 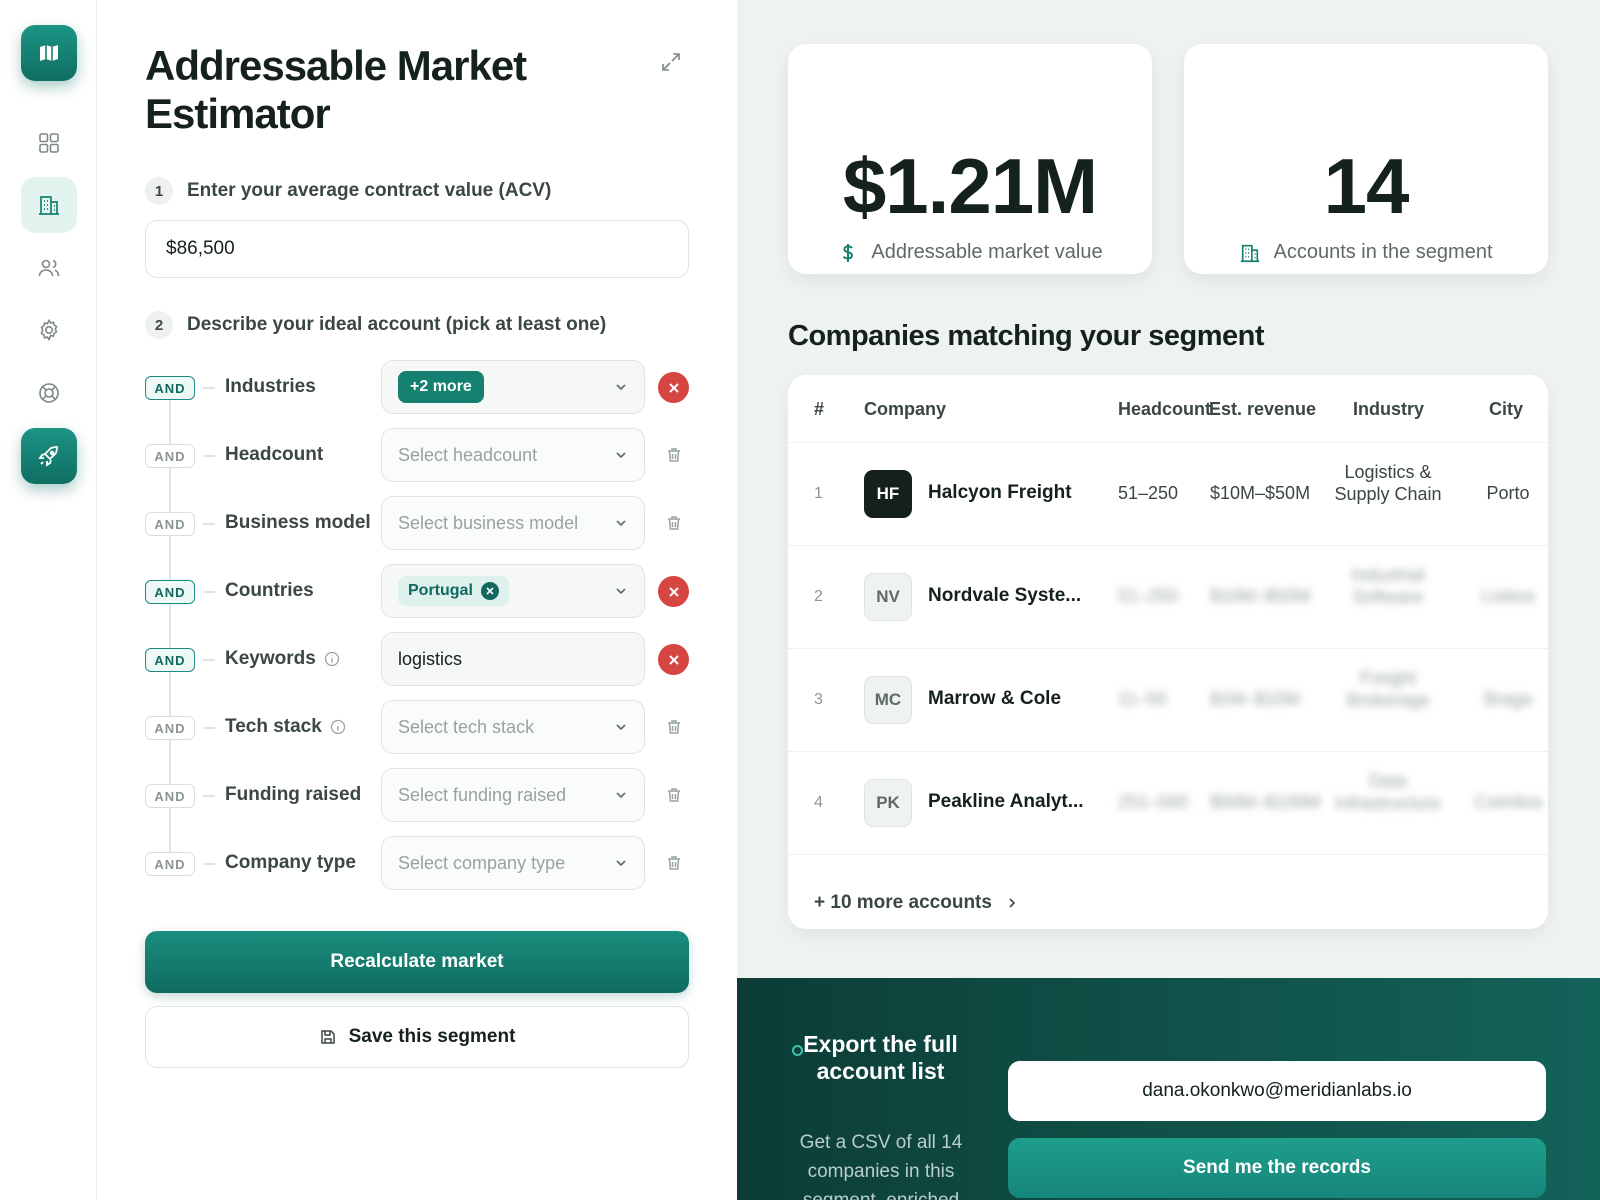 I want to click on industries-select: +2 more, so click(x=513, y=387).